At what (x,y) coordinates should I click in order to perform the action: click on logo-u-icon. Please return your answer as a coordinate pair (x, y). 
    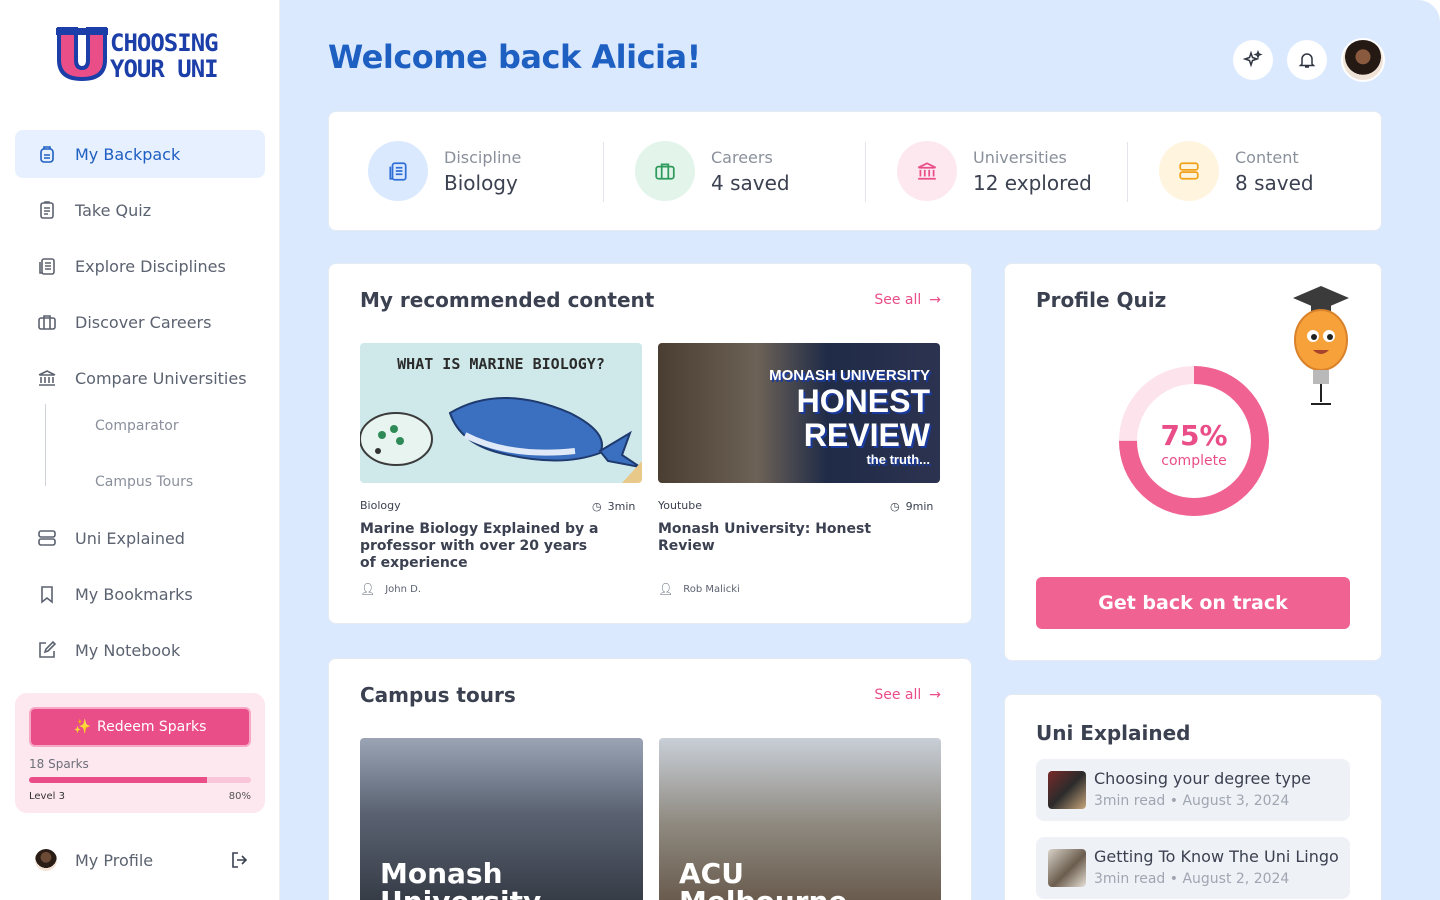
    Looking at the image, I should click on (82, 54).